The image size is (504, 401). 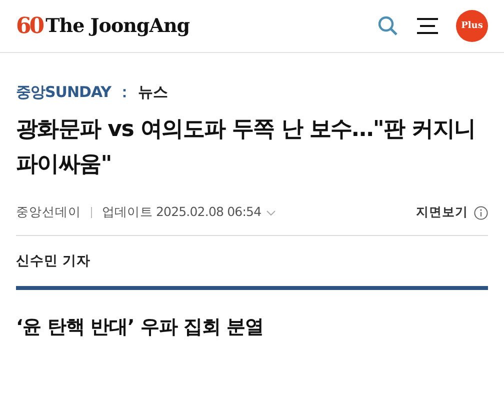 I want to click on site-logo: 60The JoongAng, so click(x=187, y=26).